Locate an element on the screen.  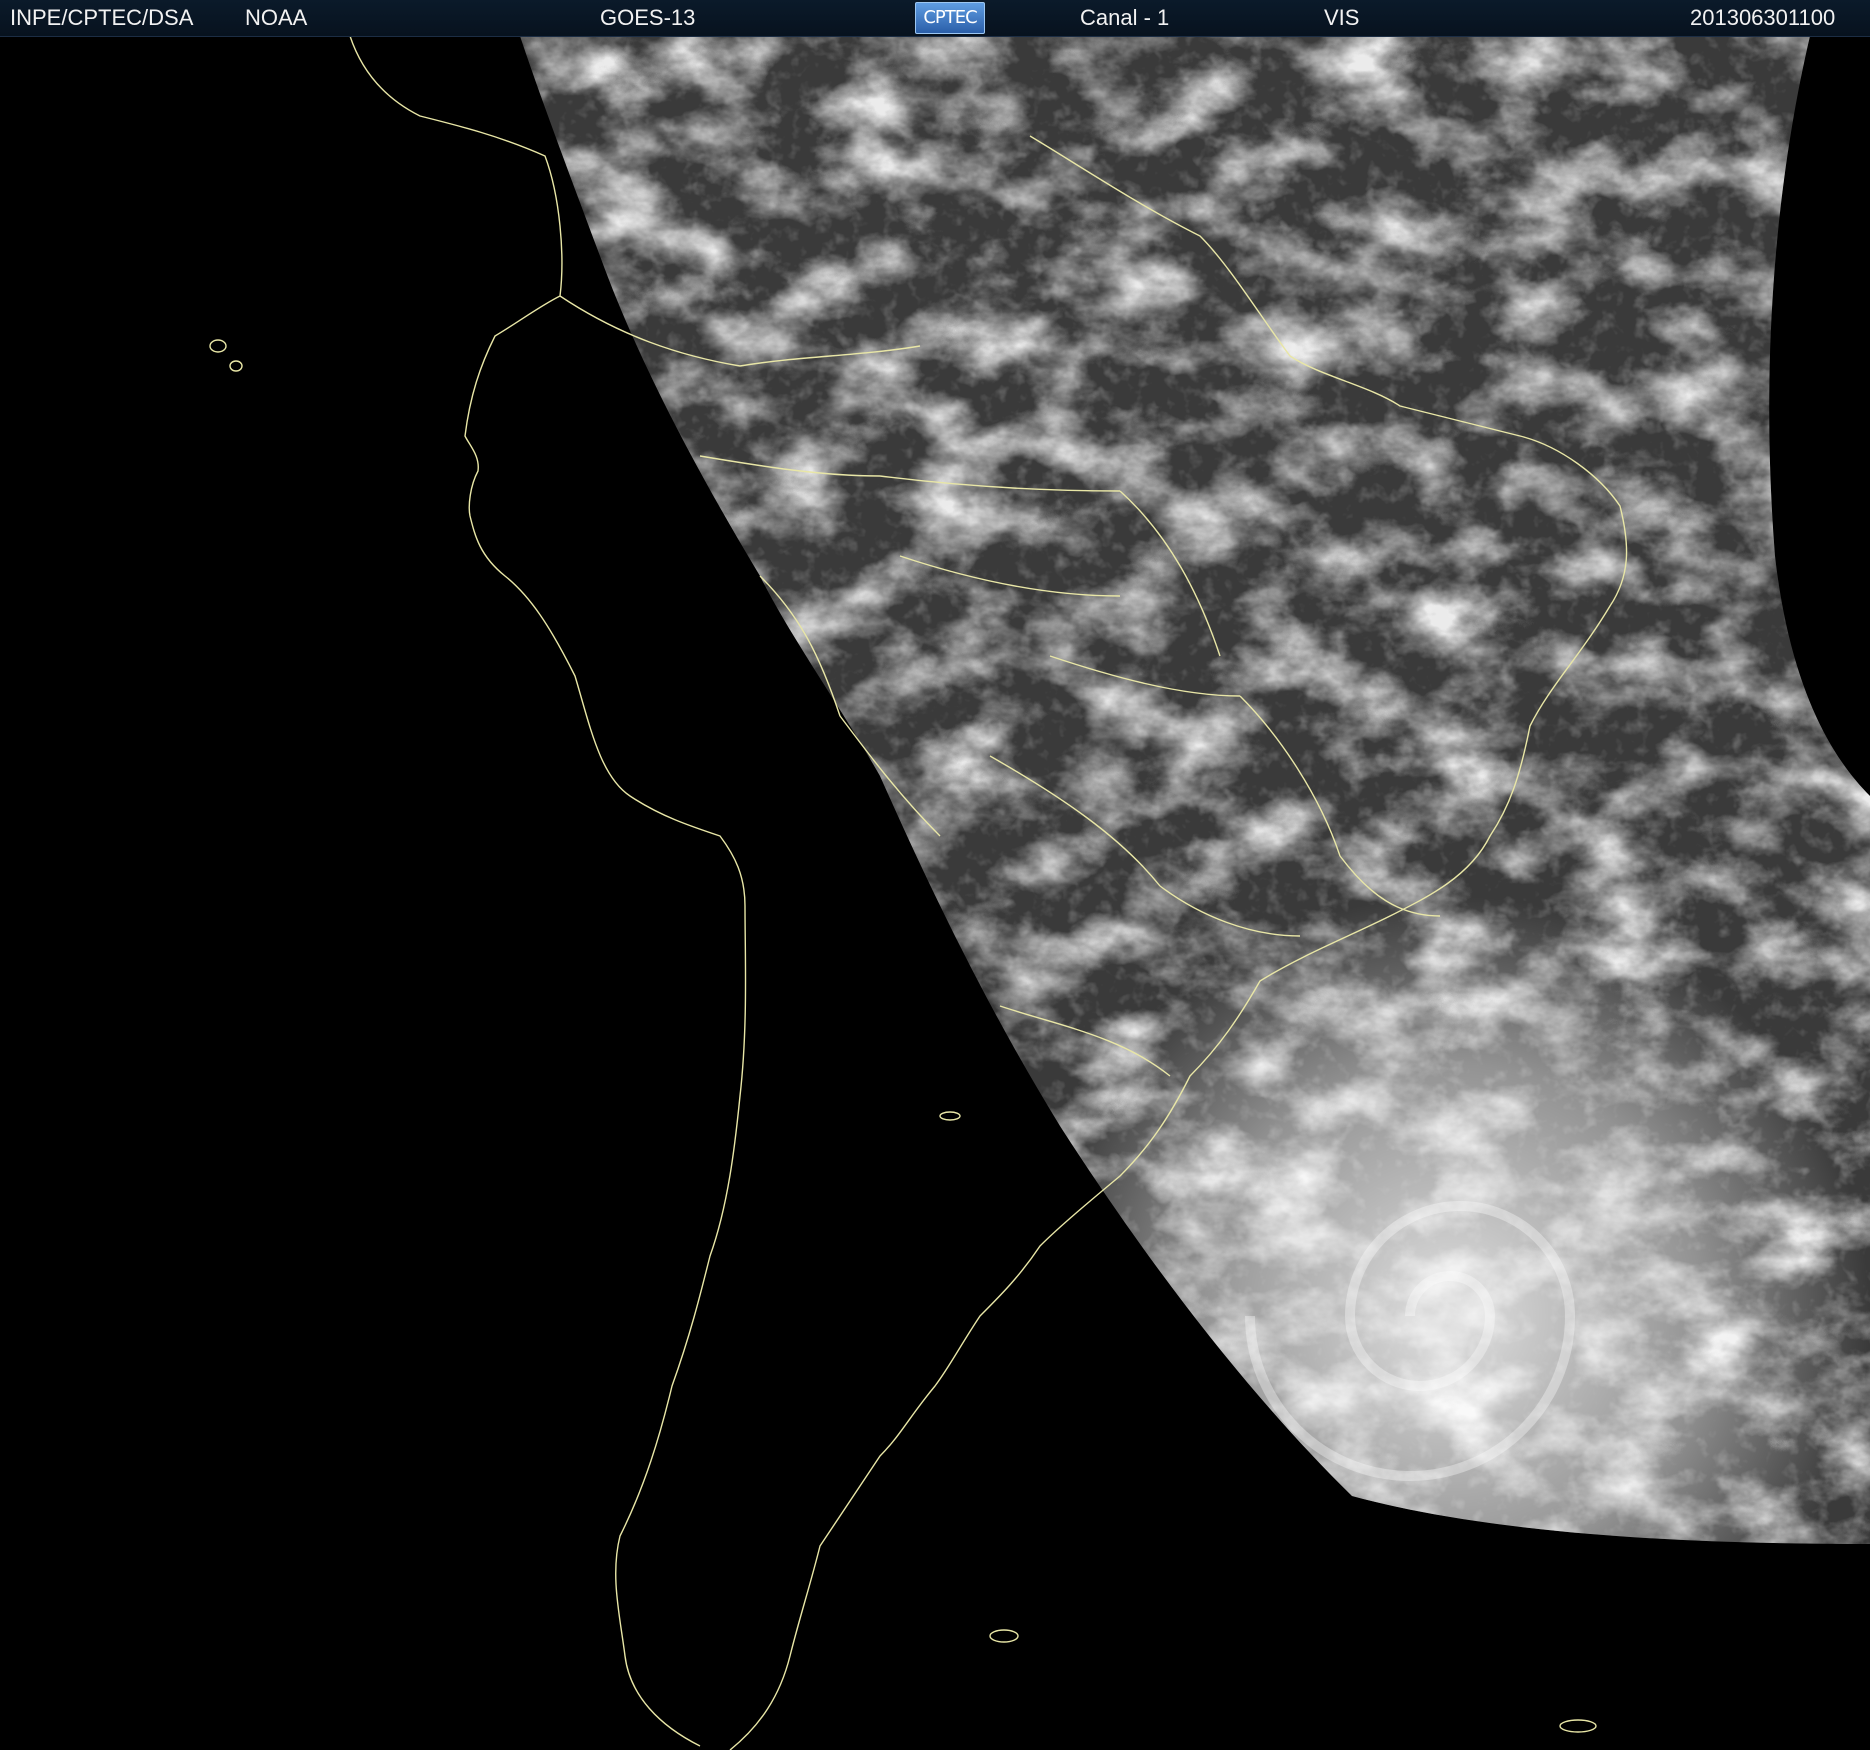
agency-label: INPE/CPTEC/DSA is located at coordinates (102, 17).